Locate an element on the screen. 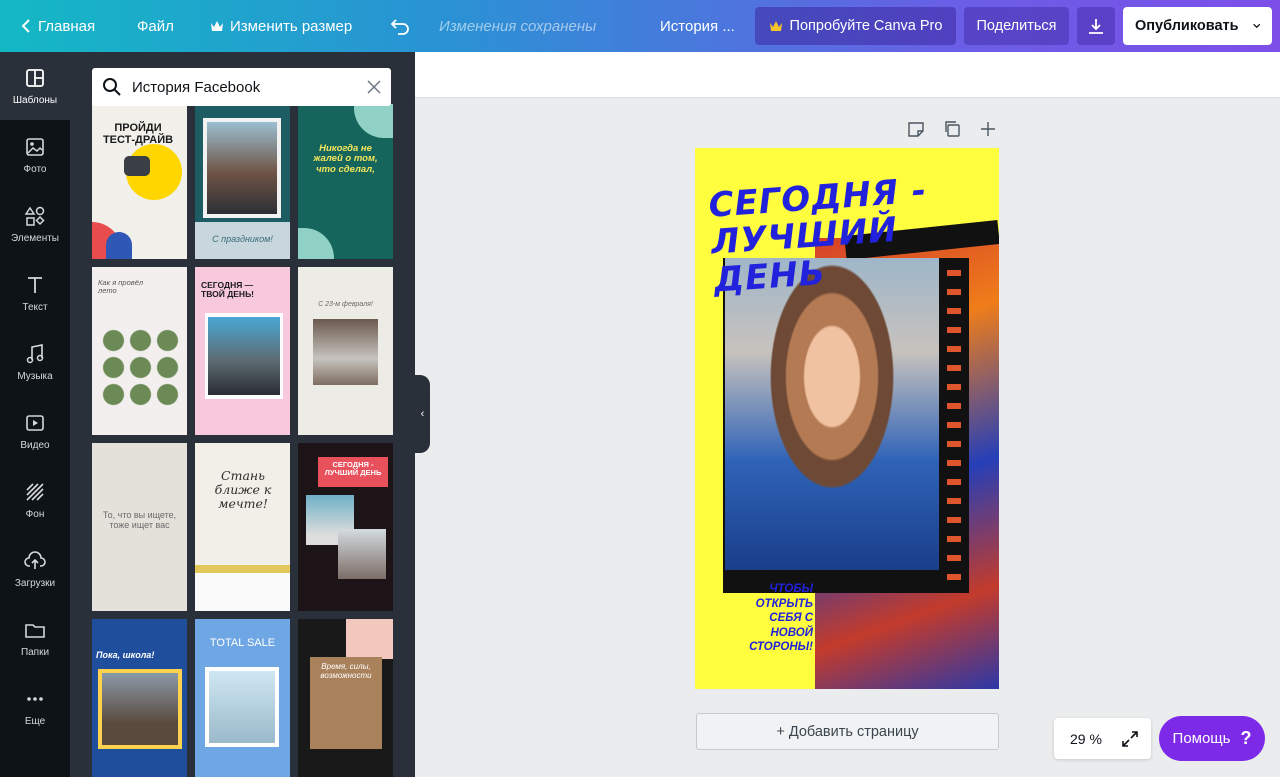 The height and width of the screenshot is (777, 1280). rail-label: Элементы is located at coordinates (35, 238).